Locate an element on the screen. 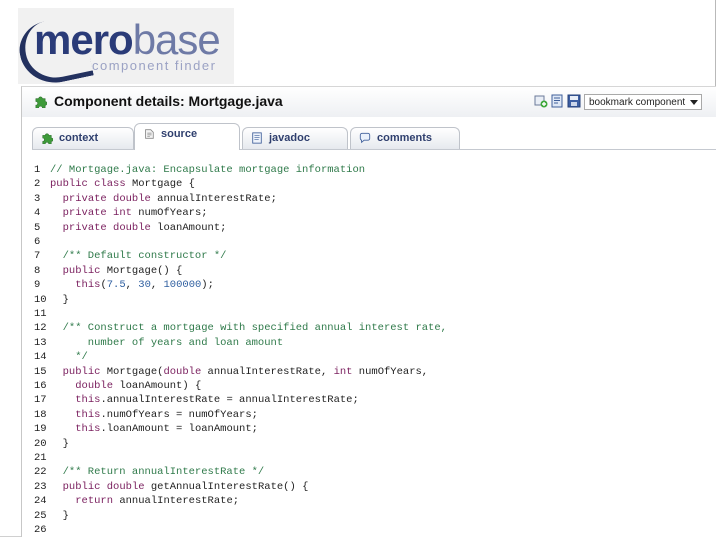 The image size is (717, 538). tab-context: context is located at coordinates (83, 138).